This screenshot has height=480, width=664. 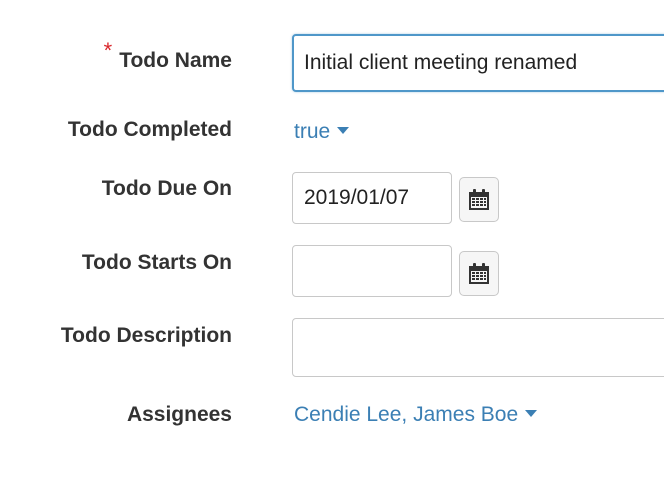 I want to click on starts-on-calendar-button, so click(x=479, y=273).